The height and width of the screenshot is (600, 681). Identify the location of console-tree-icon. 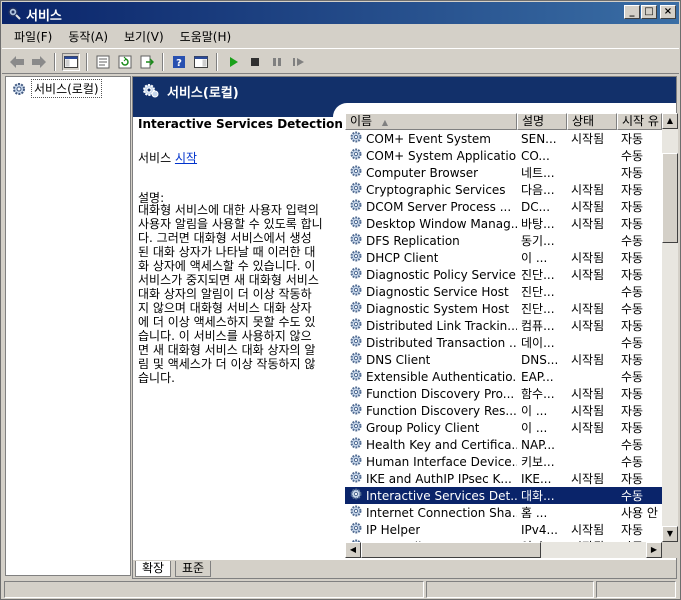
(71, 62).